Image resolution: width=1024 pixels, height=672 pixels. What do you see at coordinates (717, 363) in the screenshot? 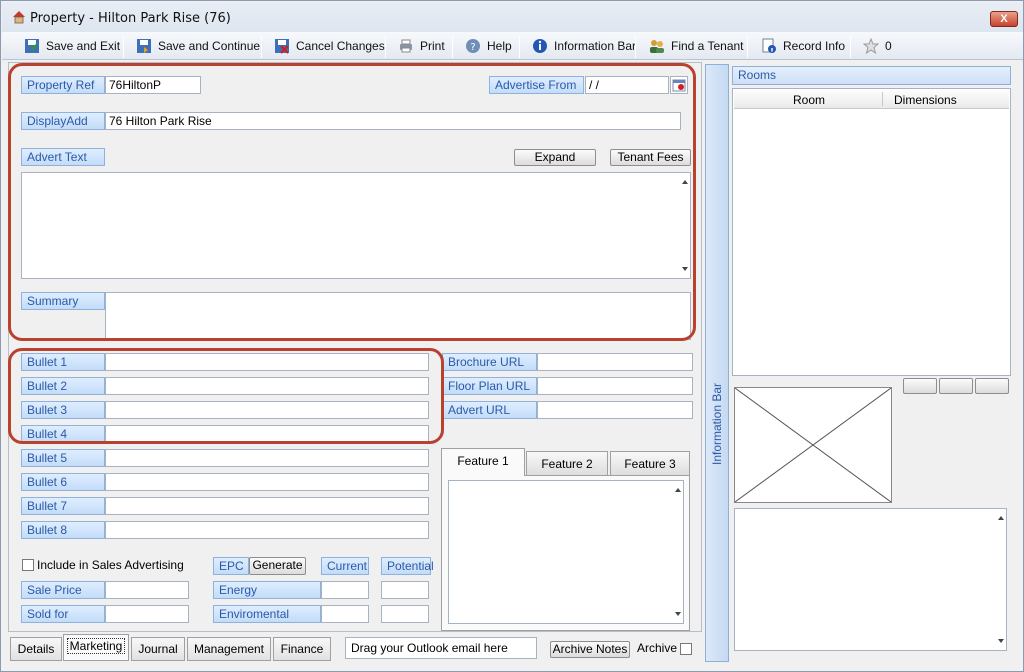
I see `information-bar-toggle: Information Bar` at bounding box center [717, 363].